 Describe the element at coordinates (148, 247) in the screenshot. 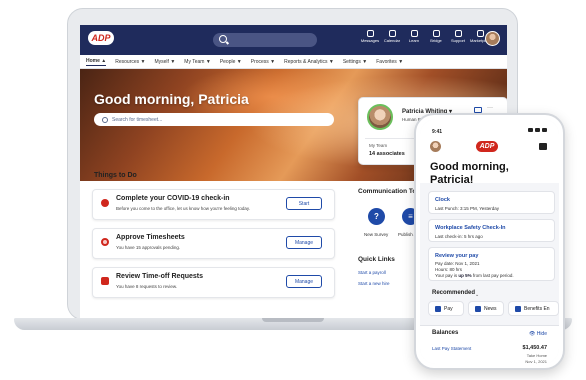

I see `todo-desc: You have 15 approvals pending.` at that location.